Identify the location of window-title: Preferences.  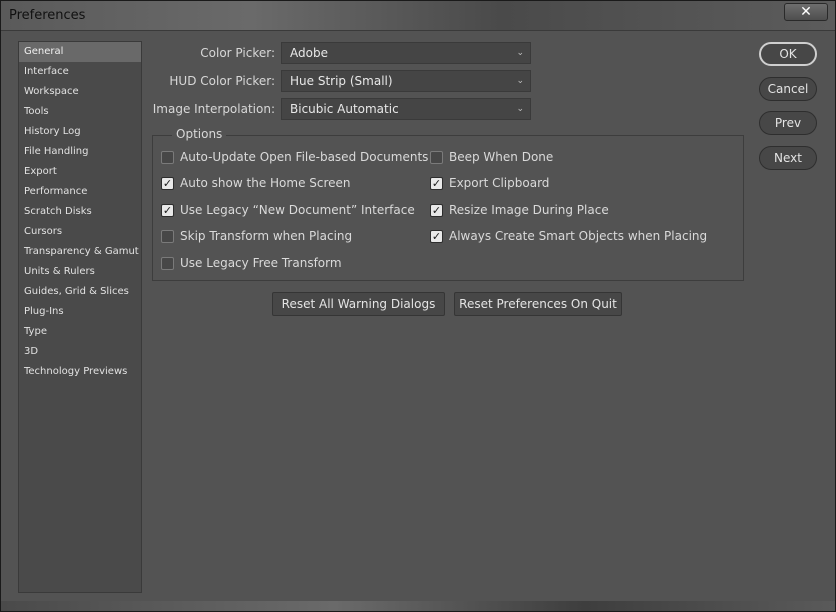
(47, 15).